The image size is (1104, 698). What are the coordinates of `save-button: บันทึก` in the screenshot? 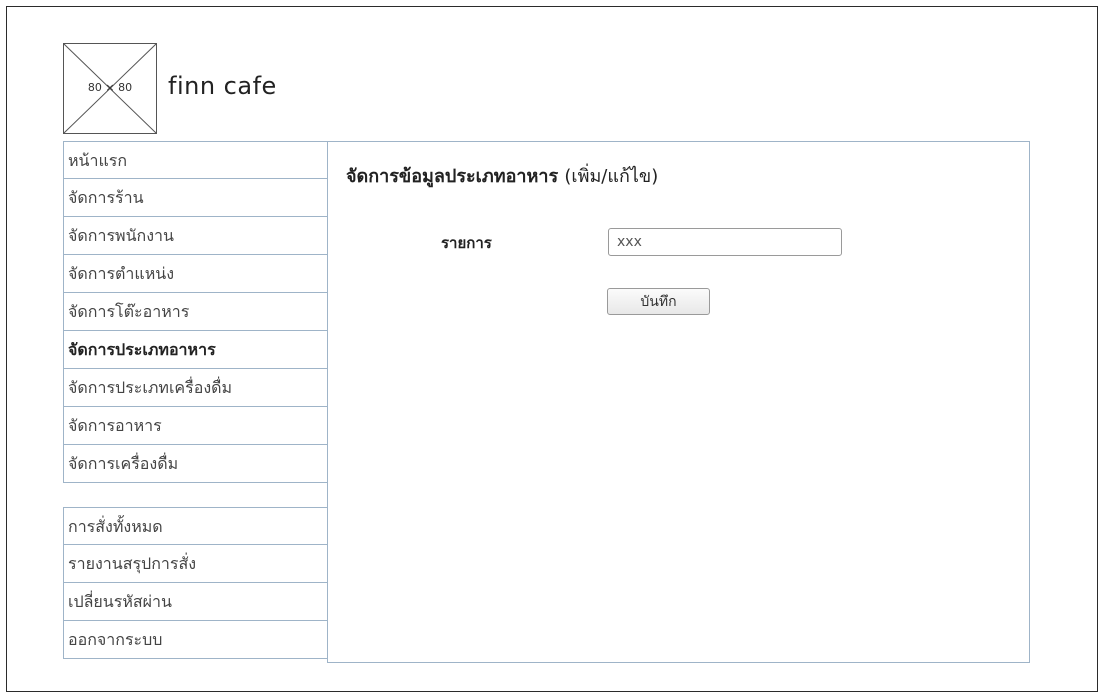 It's located at (658, 301).